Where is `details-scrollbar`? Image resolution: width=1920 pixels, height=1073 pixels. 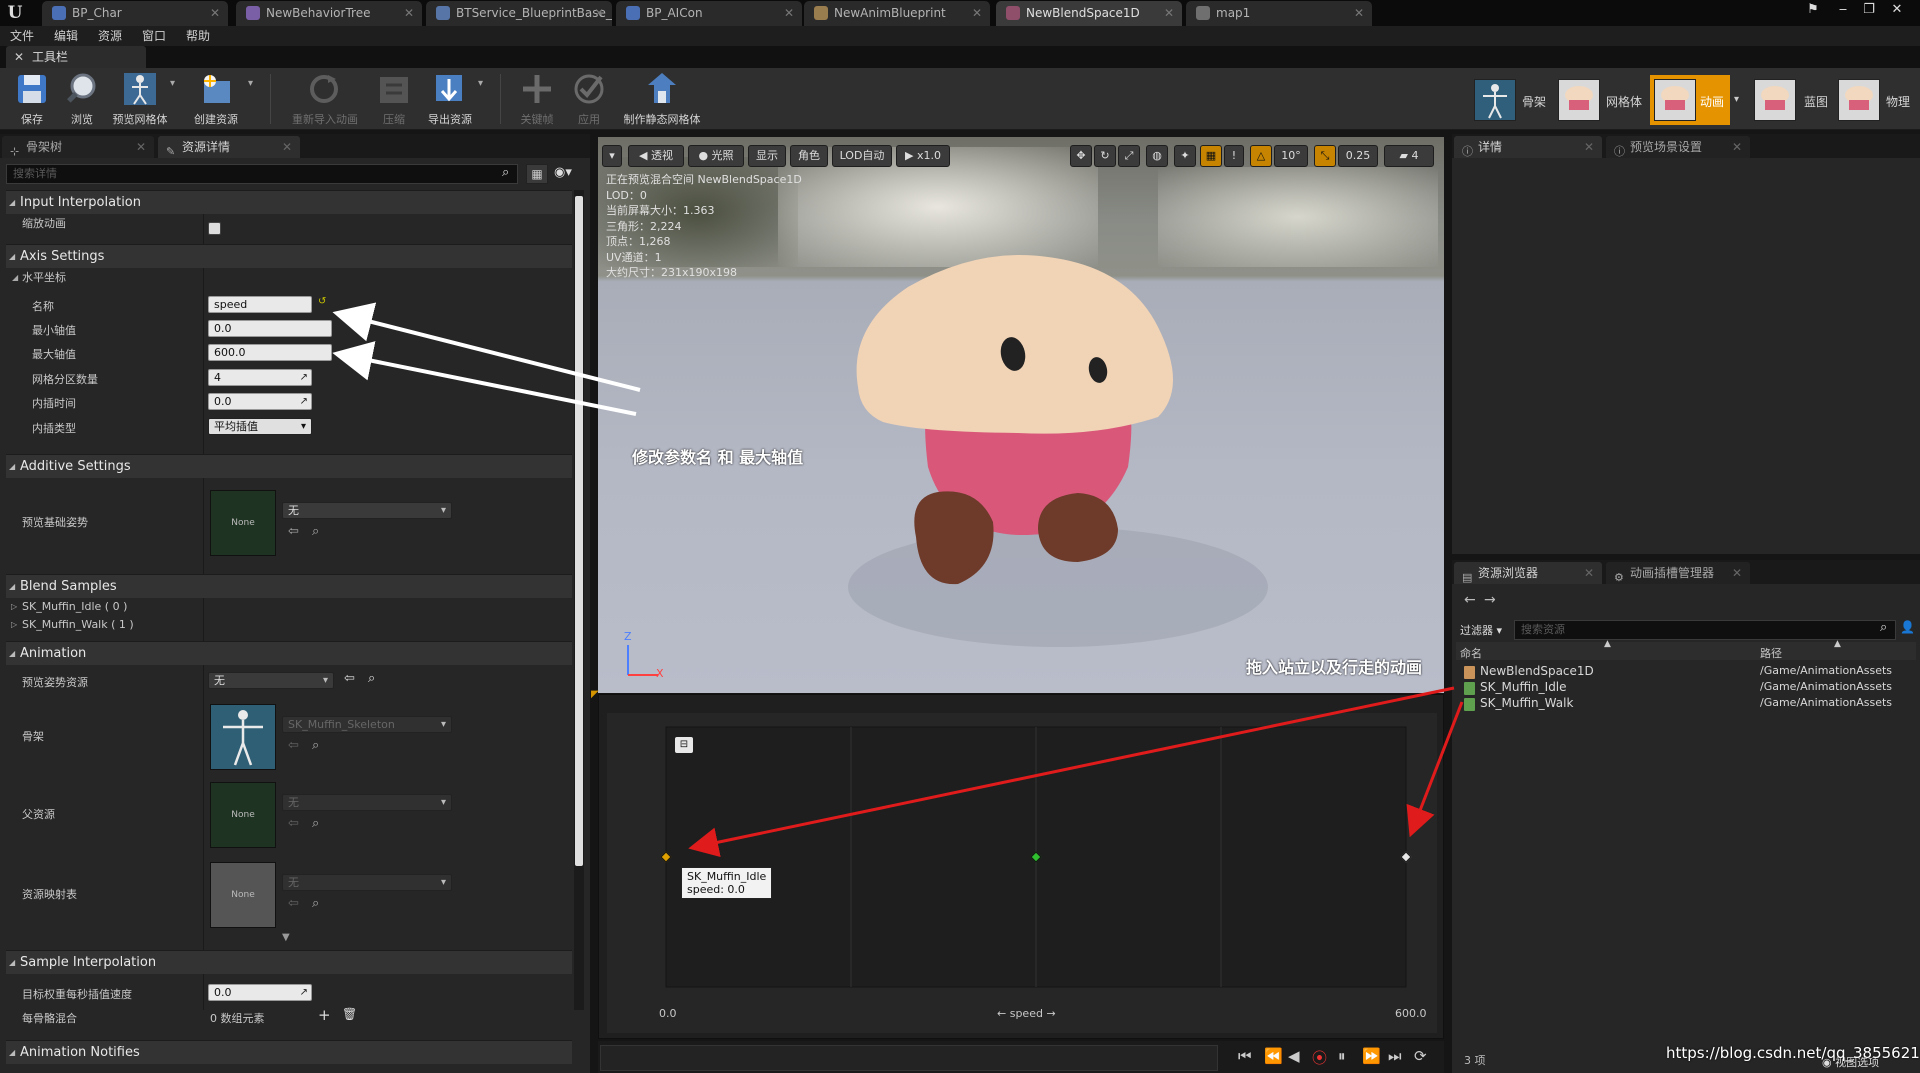
details-scrollbar is located at coordinates (579, 600).